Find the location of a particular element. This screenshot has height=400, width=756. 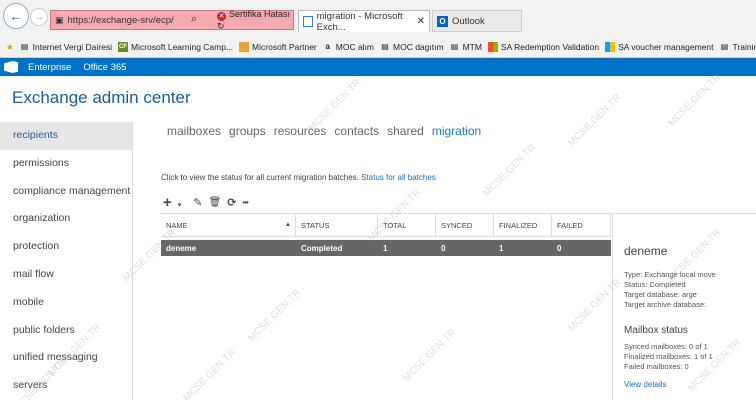

column-header-finalized: FINALIZED is located at coordinates (523, 225).